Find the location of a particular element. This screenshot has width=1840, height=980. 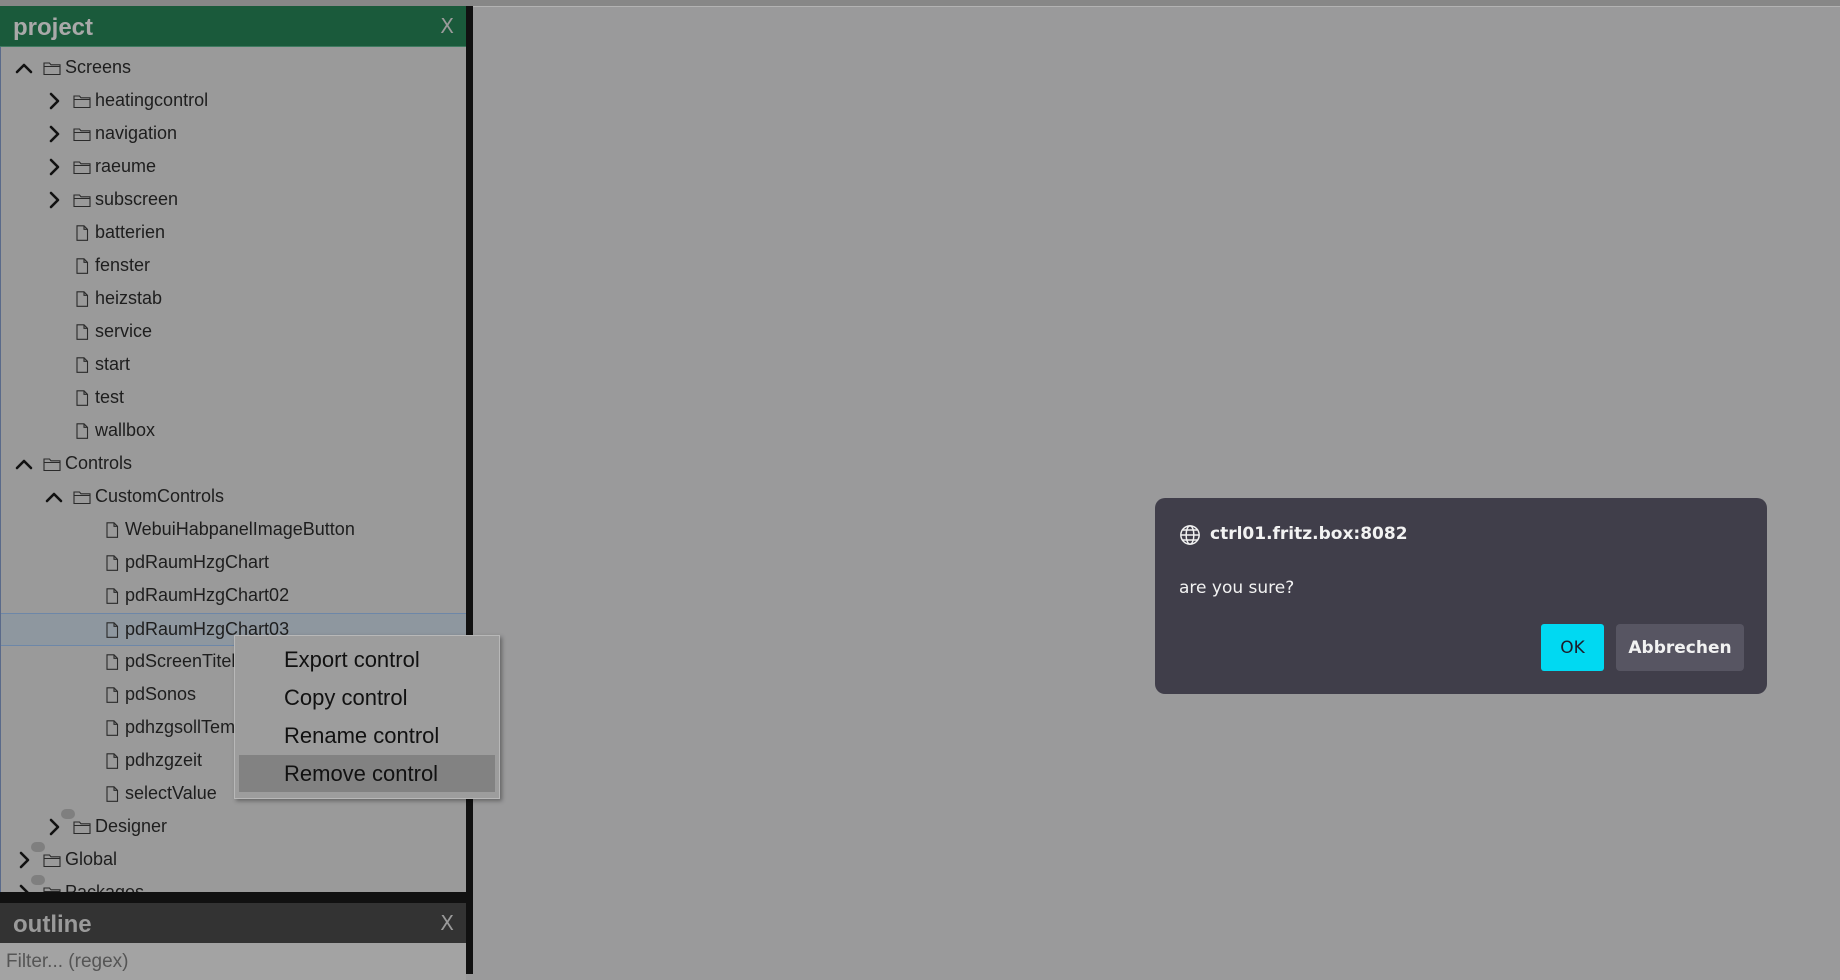

tree-item-label: Screens is located at coordinates (98, 67).